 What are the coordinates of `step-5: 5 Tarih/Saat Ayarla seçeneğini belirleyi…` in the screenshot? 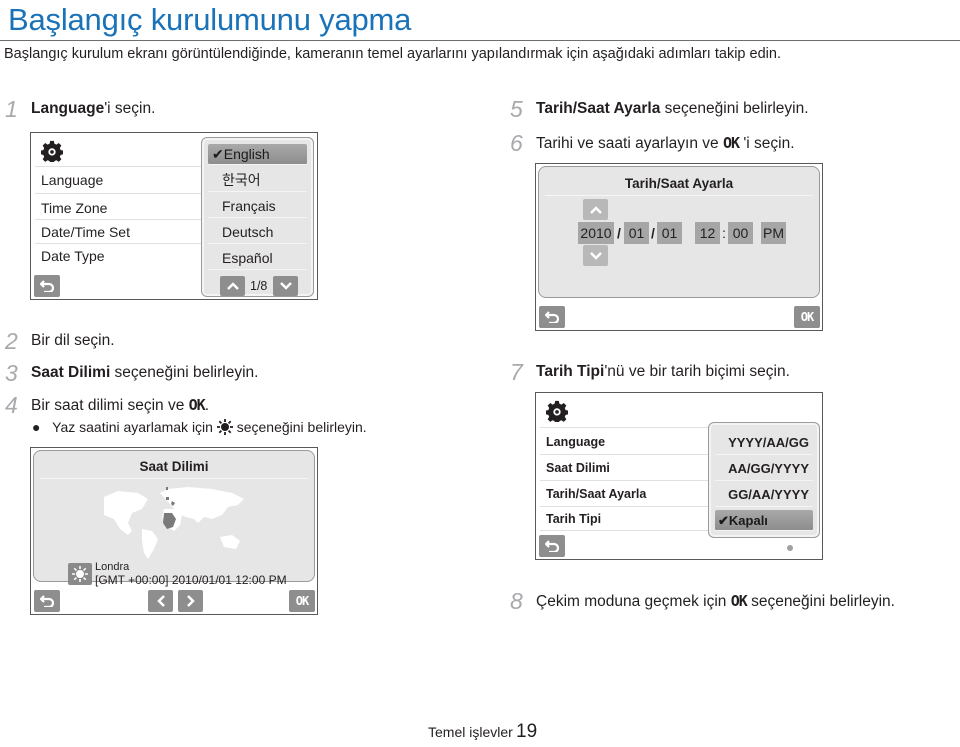 It's located at (659, 109).